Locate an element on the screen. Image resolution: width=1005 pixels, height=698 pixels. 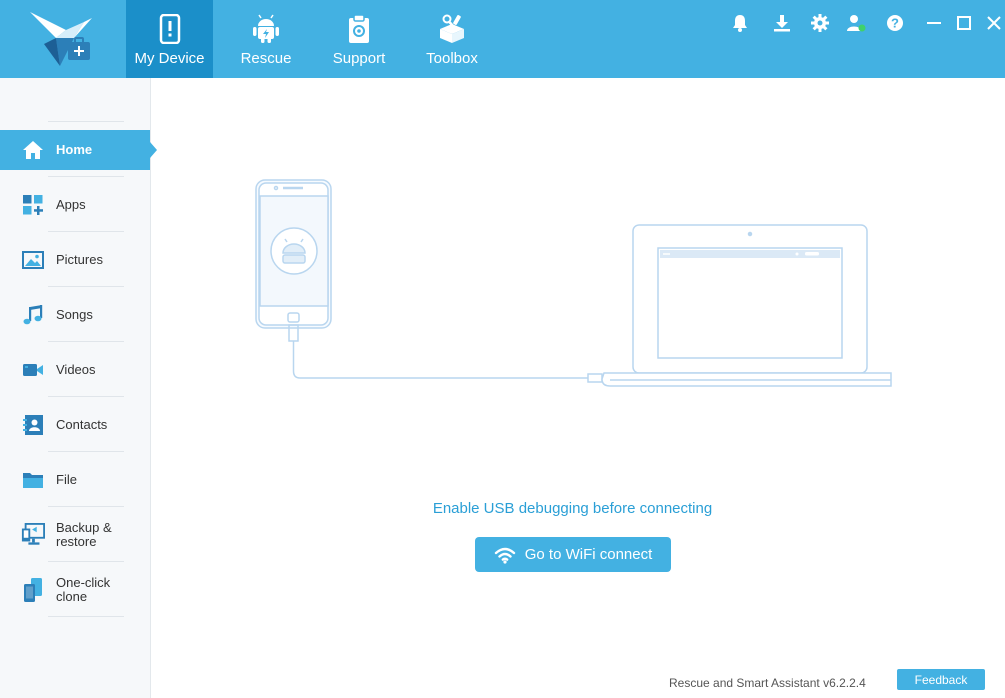
bell-icon is located at coordinates (740, 23).